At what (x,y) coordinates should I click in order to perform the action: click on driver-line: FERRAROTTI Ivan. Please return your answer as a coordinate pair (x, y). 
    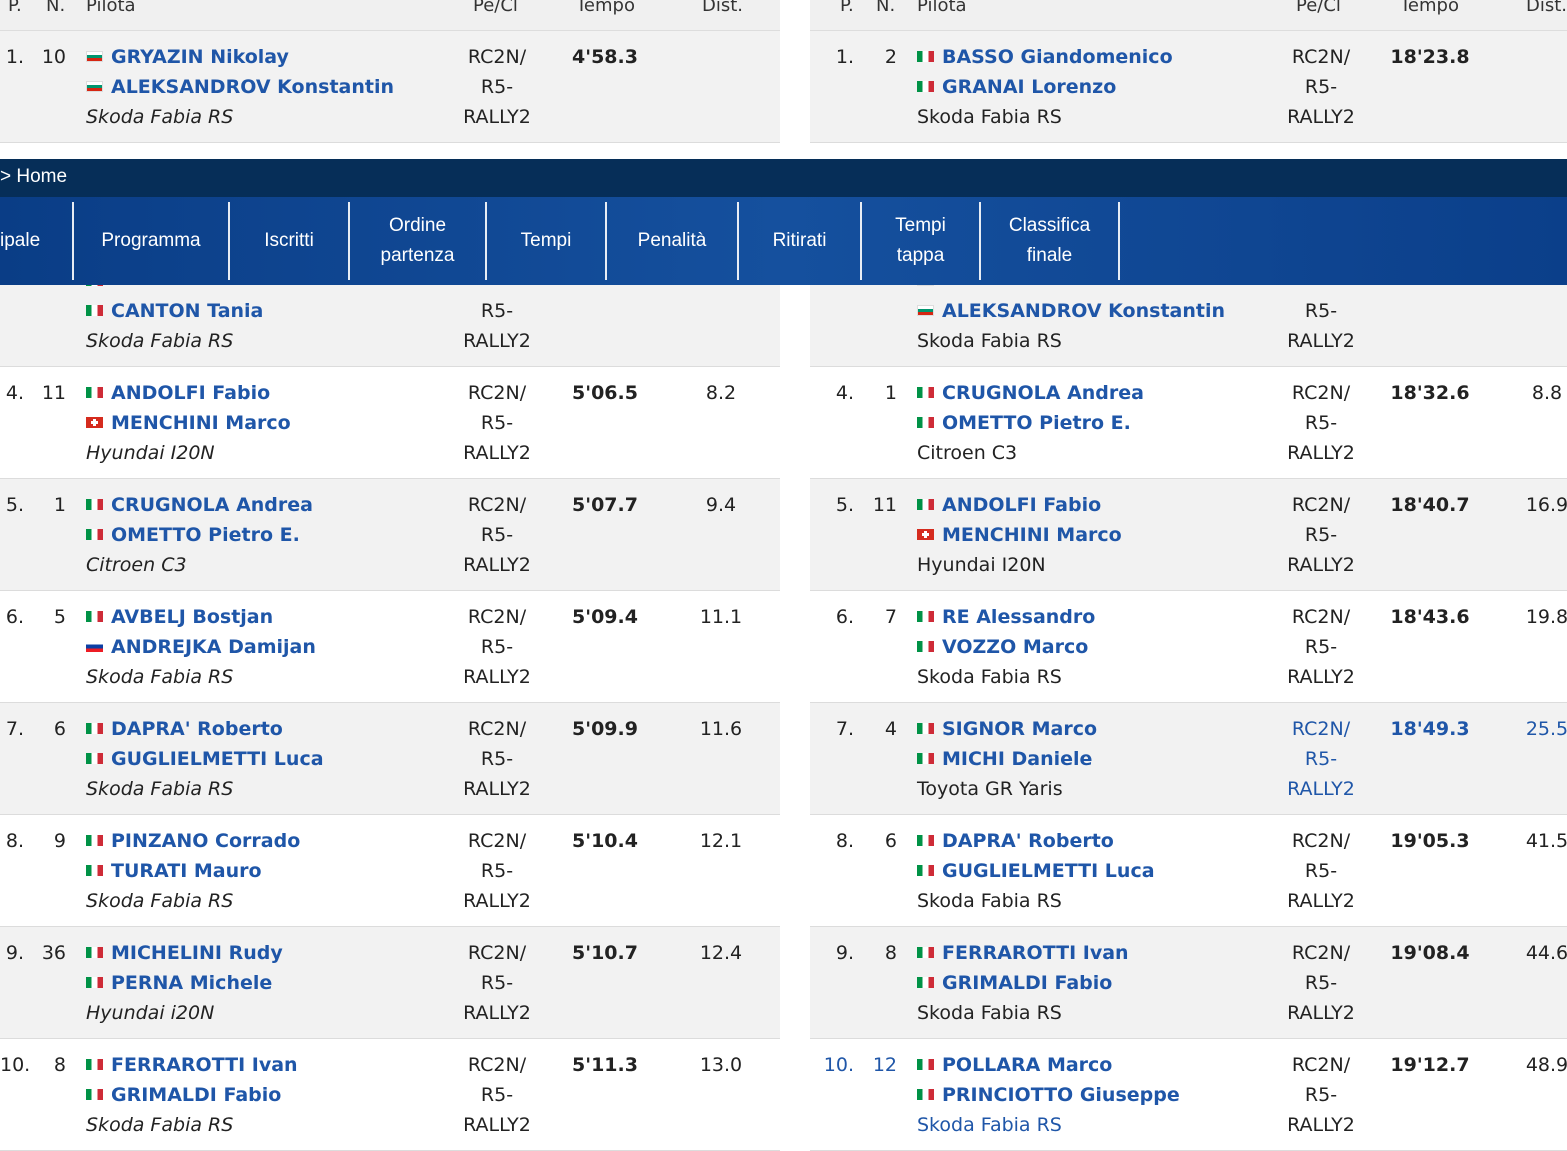
    Looking at the image, I should click on (192, 1065).